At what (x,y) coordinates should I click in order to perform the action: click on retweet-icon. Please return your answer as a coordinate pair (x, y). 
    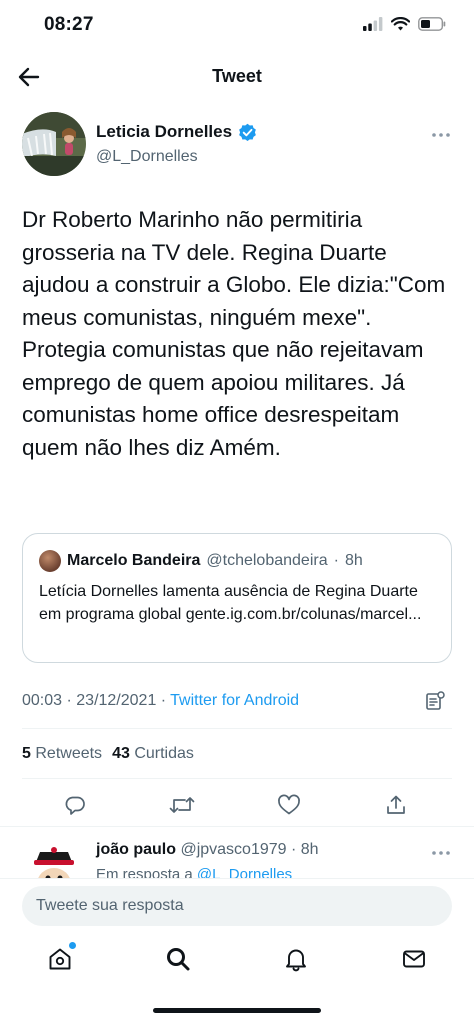
    Looking at the image, I should click on (182, 805).